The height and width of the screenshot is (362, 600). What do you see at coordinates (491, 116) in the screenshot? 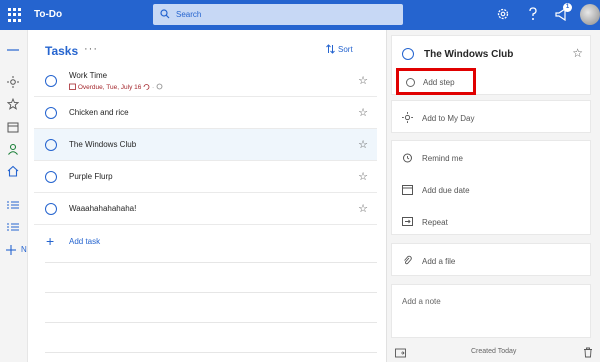
I see `my-day-card: Add to My Day` at bounding box center [491, 116].